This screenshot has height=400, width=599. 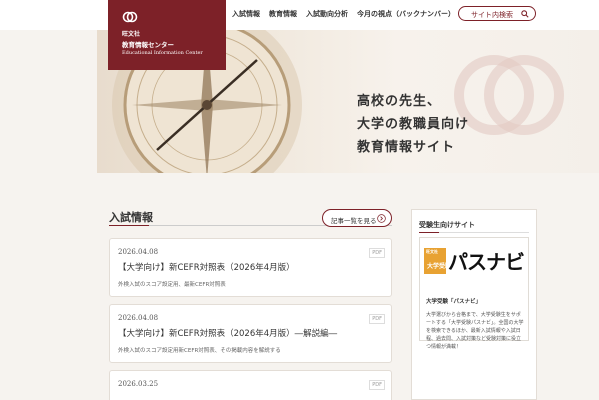 What do you see at coordinates (138, 384) in the screenshot?
I see `article-date: 2026.03.25` at bounding box center [138, 384].